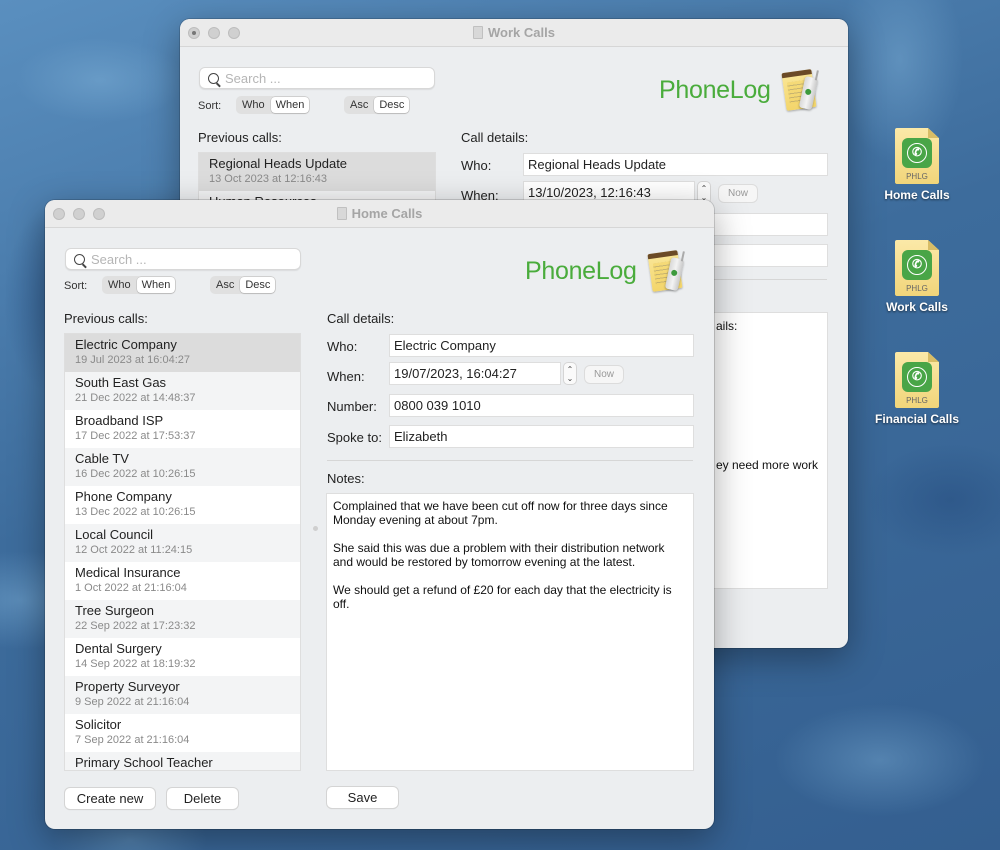 This screenshot has height=850, width=1000. Describe the element at coordinates (182, 353) in the screenshot. I see `list-item: Electric Company 19 Jul 2023 at 16:04:27` at that location.